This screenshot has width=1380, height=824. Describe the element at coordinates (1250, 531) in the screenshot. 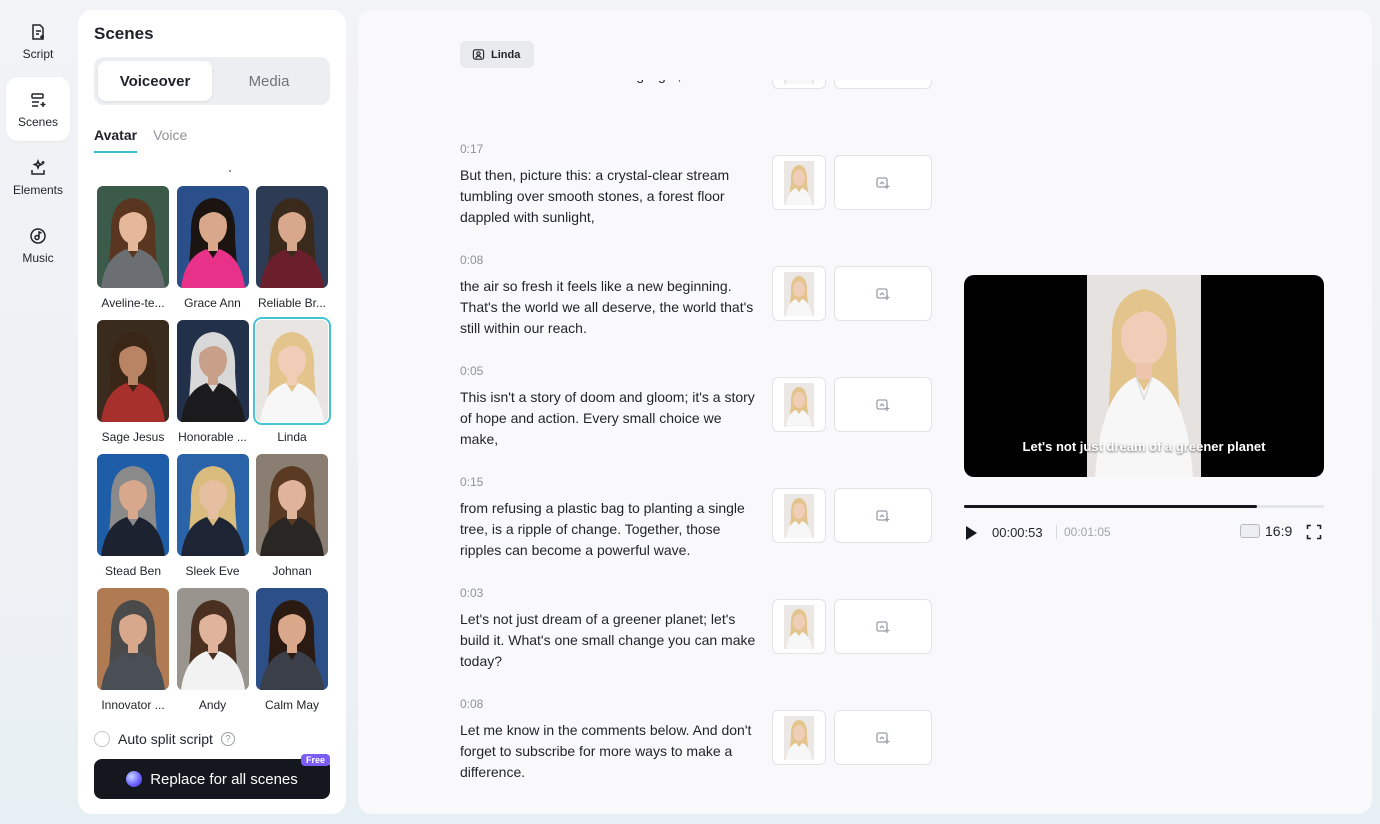

I see `aspect-ratio-icon` at that location.